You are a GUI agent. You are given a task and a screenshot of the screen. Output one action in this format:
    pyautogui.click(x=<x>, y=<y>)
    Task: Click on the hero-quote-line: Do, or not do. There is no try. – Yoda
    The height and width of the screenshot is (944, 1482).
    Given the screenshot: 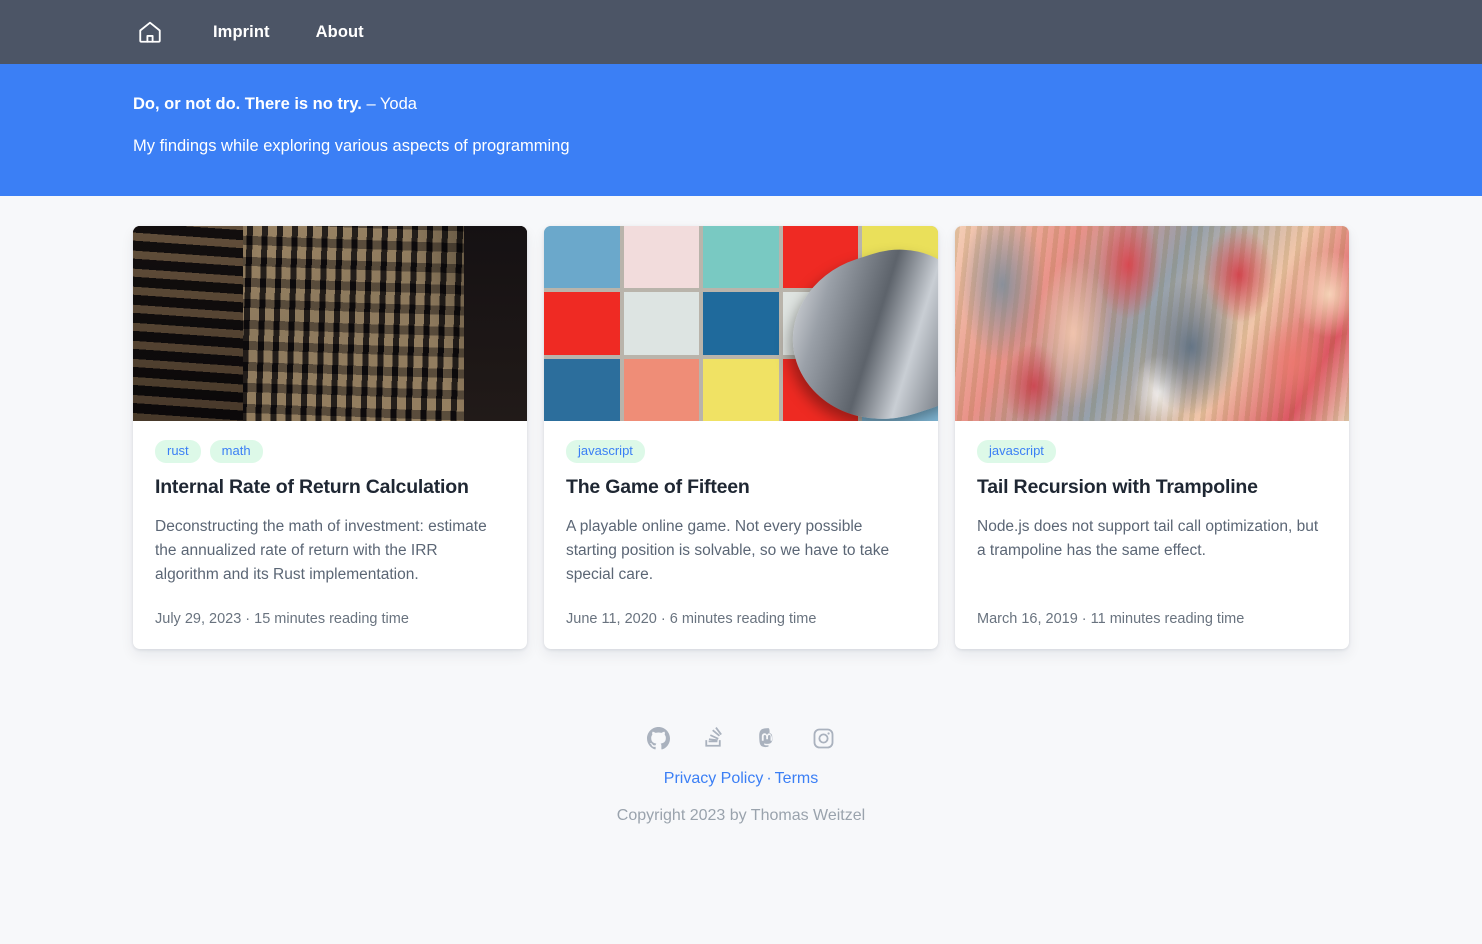 What is the action you would take?
    pyautogui.click(x=807, y=105)
    